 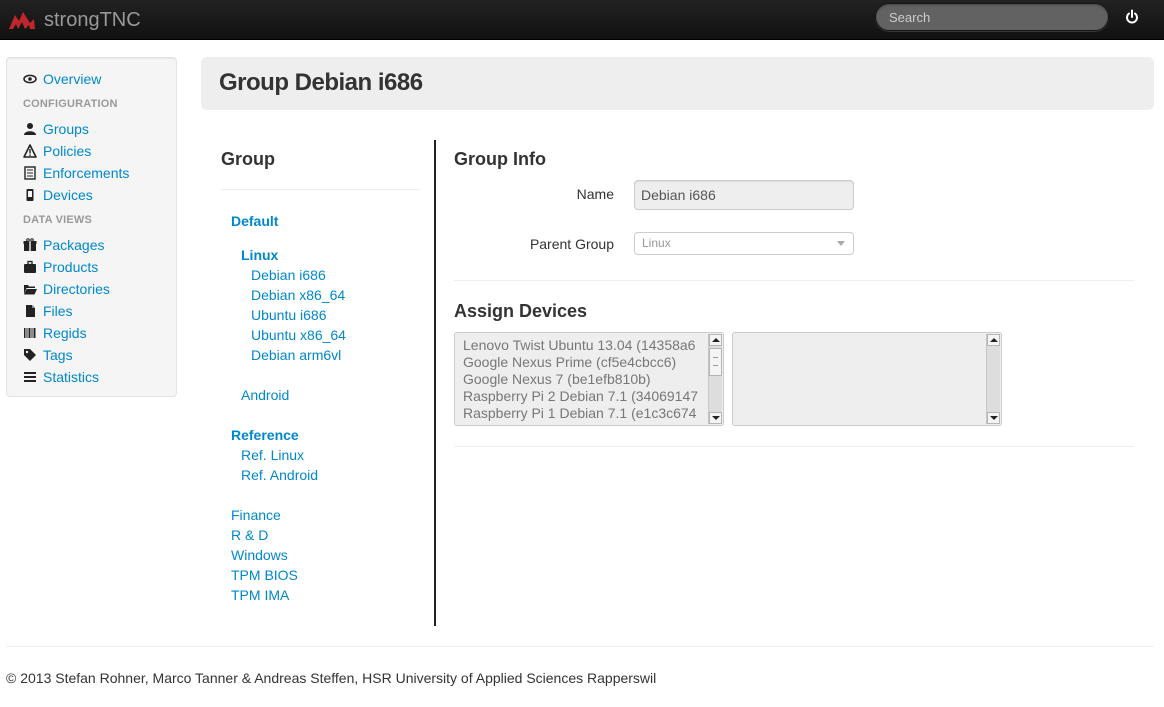 I want to click on scroll-thumb, so click(x=715, y=362).